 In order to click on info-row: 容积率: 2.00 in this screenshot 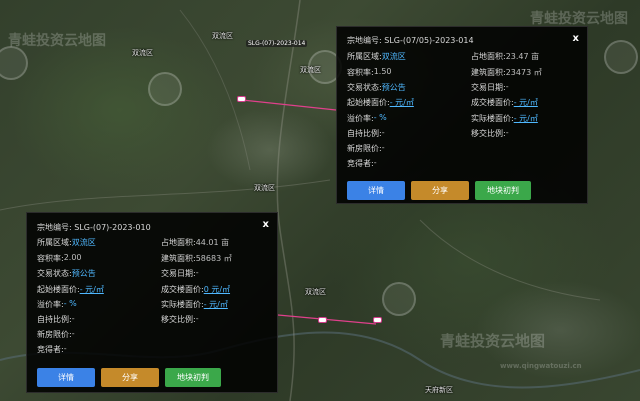, I will do `click(59, 258)`.